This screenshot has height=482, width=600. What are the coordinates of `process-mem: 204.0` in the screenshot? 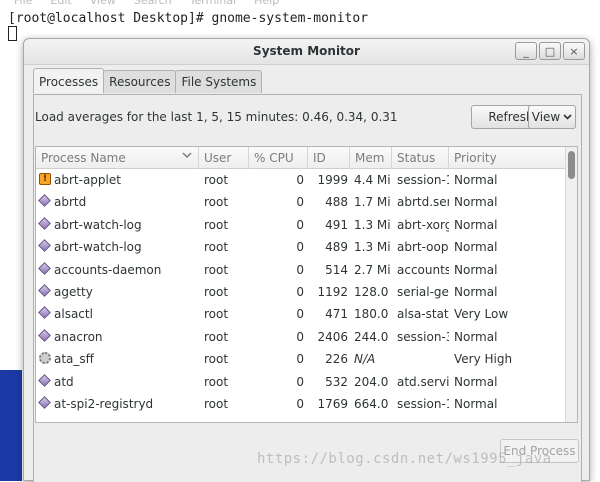 It's located at (371, 381).